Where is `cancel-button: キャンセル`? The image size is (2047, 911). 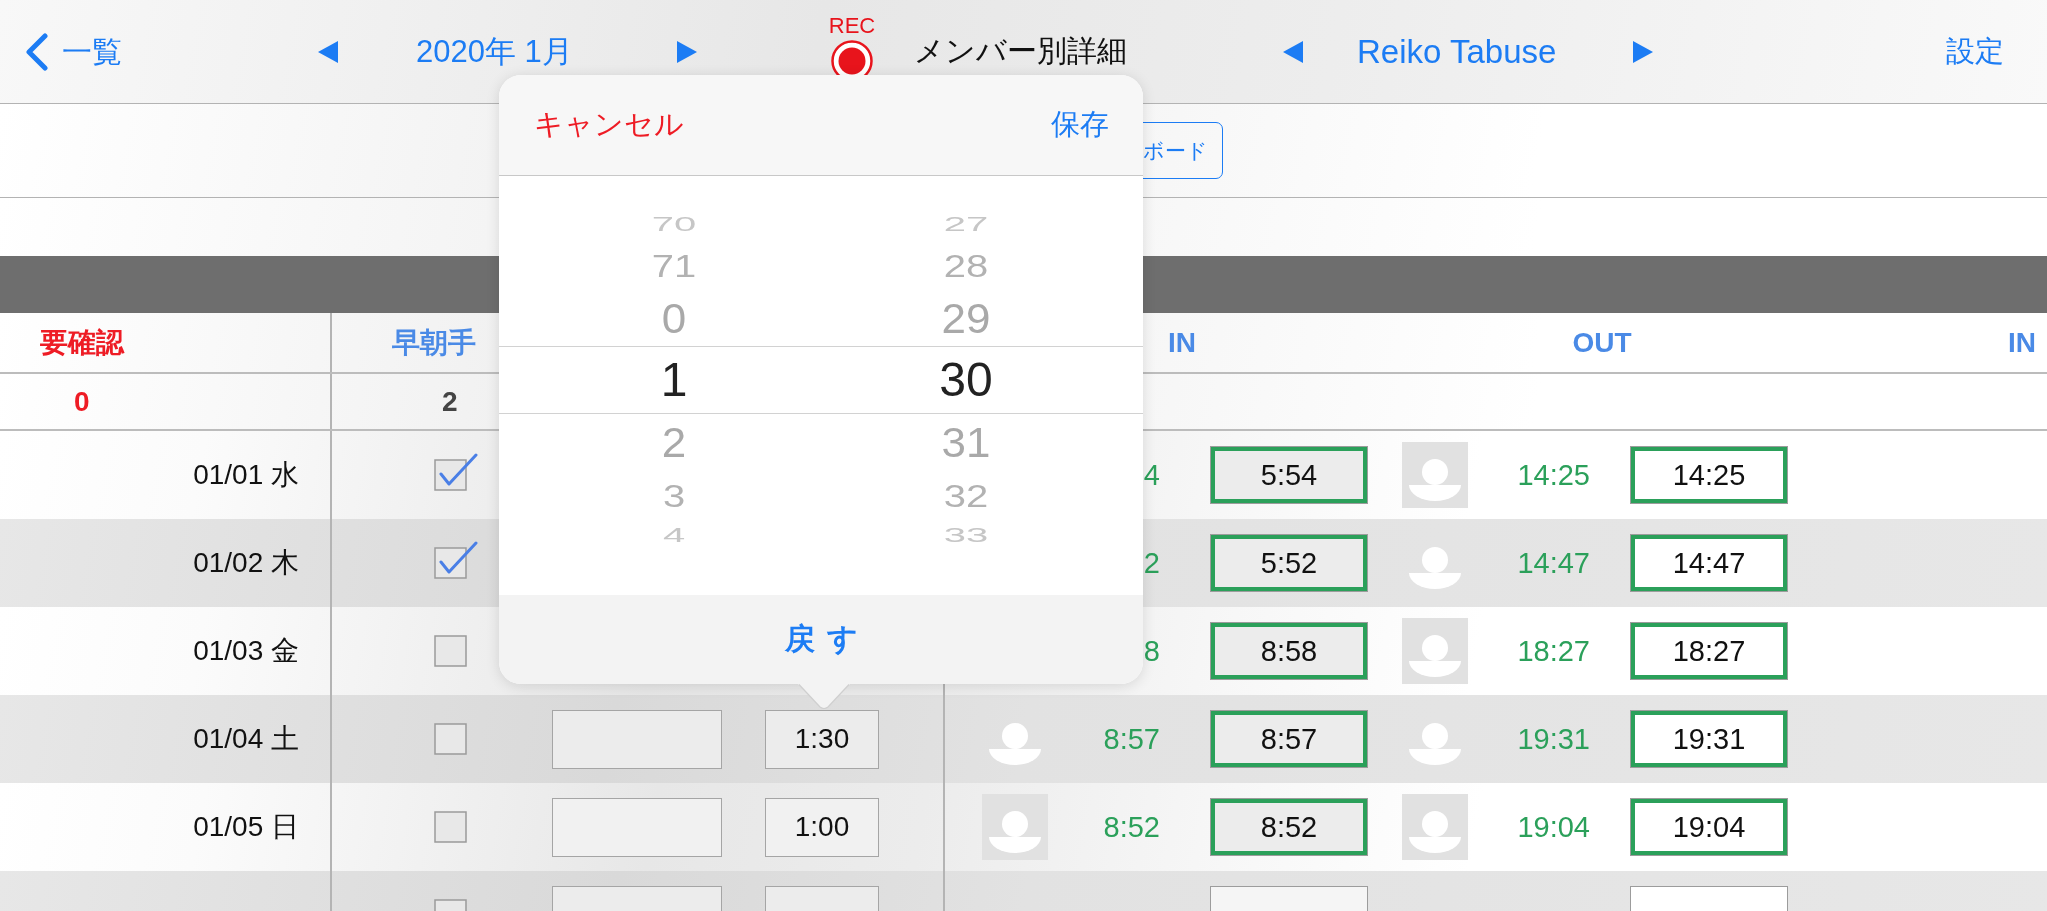
cancel-button: キャンセル is located at coordinates (609, 125).